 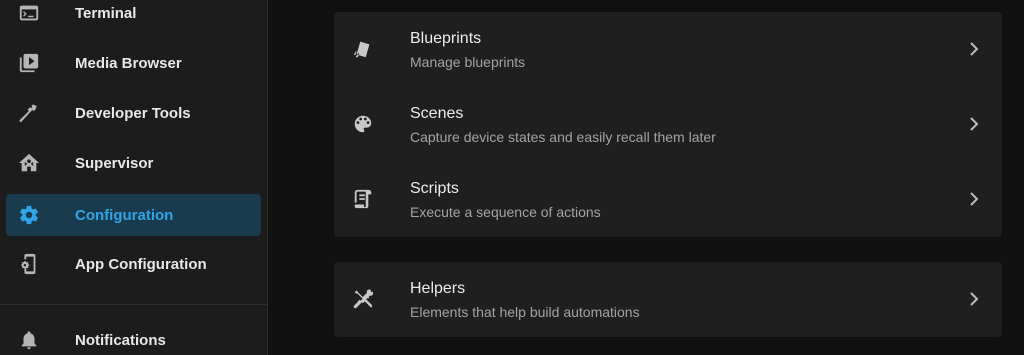 I want to click on item-description: Manage blueprints, so click(x=468, y=62).